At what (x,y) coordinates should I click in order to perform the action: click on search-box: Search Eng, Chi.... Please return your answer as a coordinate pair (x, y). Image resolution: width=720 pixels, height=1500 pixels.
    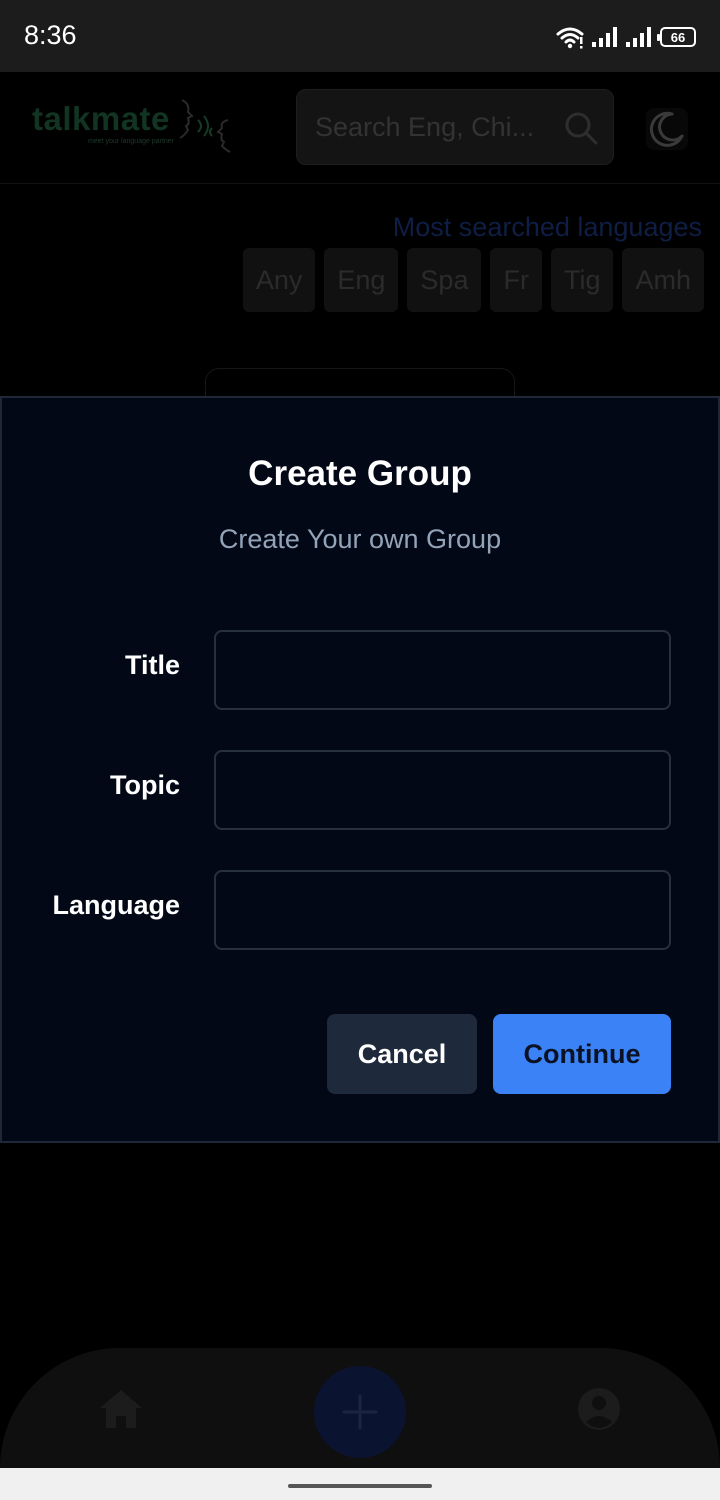
    Looking at the image, I should click on (455, 127).